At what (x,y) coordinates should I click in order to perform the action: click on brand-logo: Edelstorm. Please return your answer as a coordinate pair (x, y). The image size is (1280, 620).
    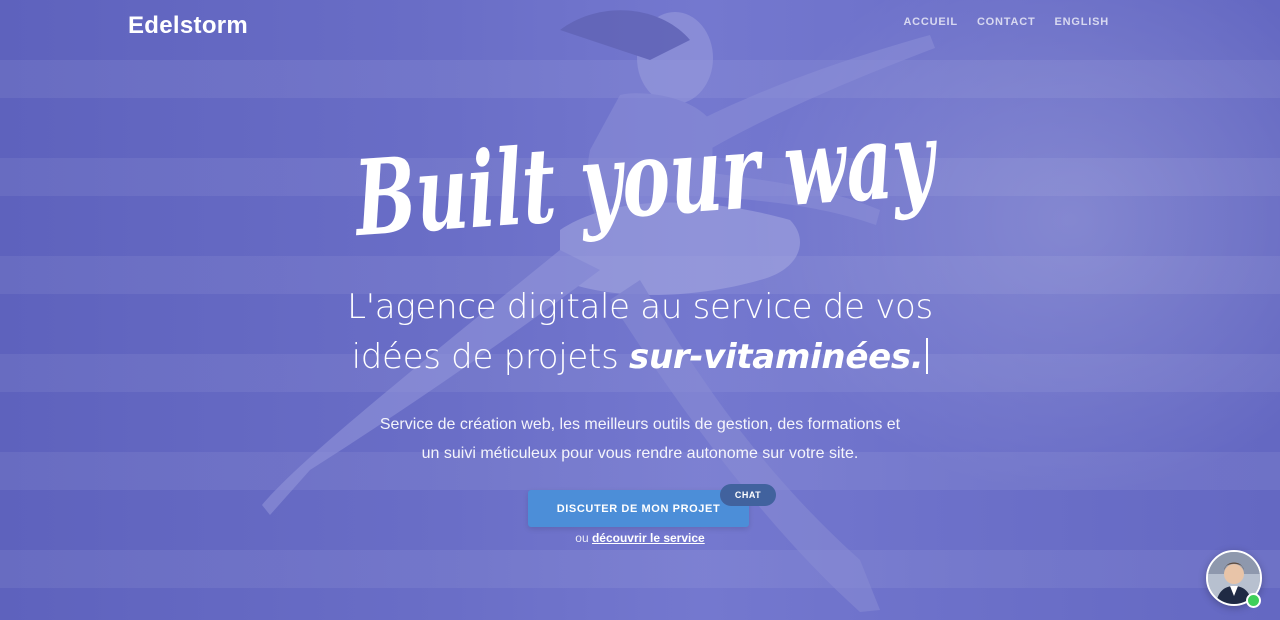
    Looking at the image, I should click on (188, 26).